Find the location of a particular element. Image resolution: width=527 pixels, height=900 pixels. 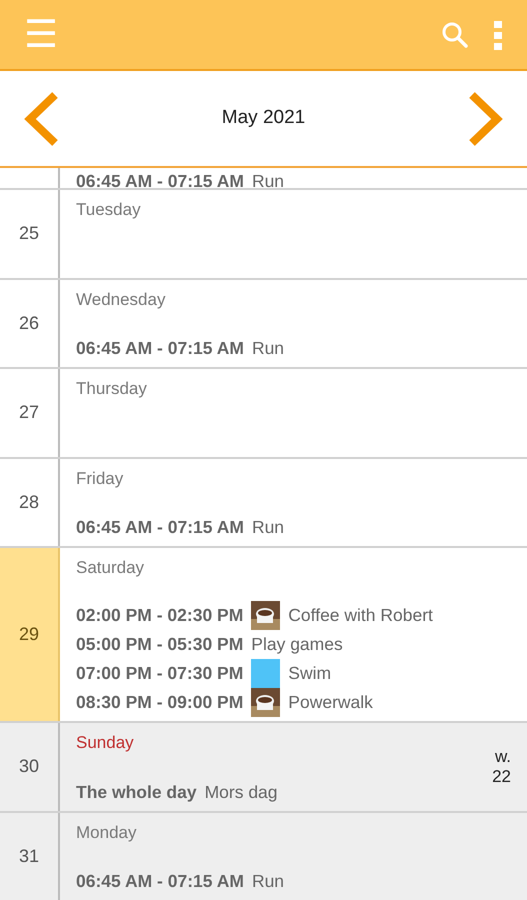

day-number: 29 is located at coordinates (29, 634).